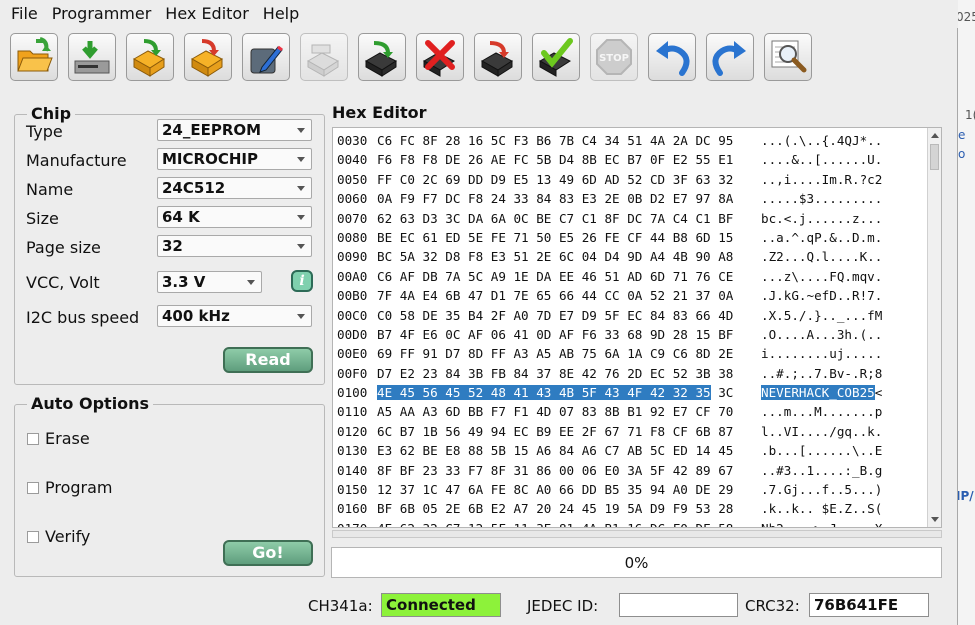 The width and height of the screenshot is (975, 625). Describe the element at coordinates (268, 360) in the screenshot. I see `read-button: Read` at that location.